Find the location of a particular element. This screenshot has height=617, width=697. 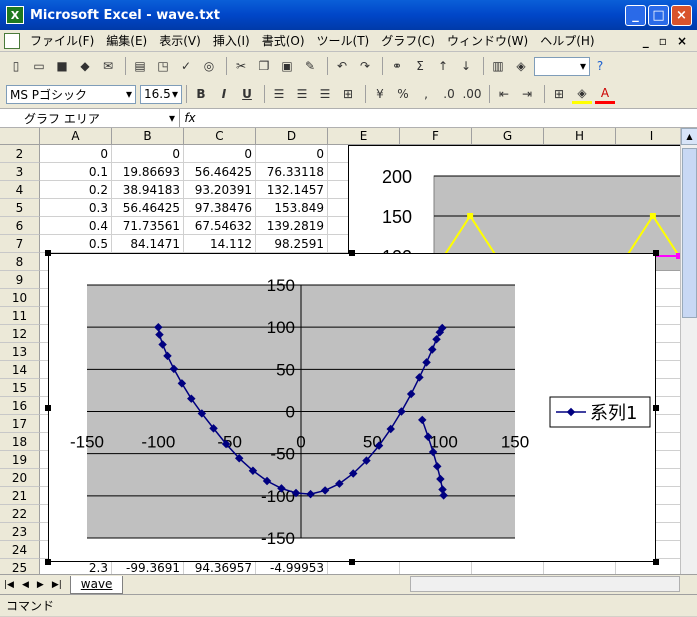

col-header-i: I is located at coordinates (648, 136).